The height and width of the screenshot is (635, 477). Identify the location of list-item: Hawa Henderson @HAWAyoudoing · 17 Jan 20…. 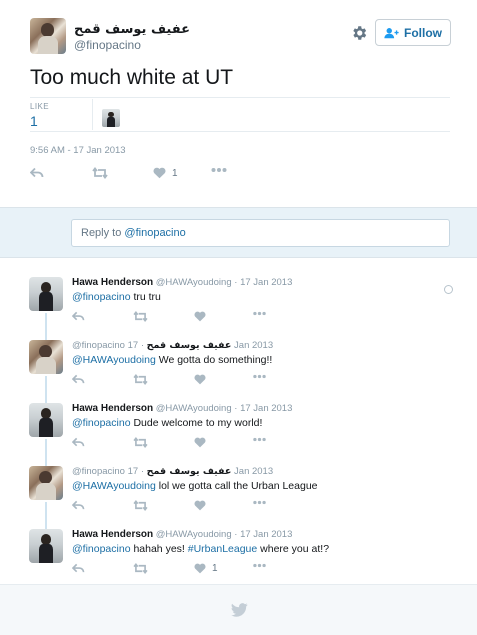
(238, 303).